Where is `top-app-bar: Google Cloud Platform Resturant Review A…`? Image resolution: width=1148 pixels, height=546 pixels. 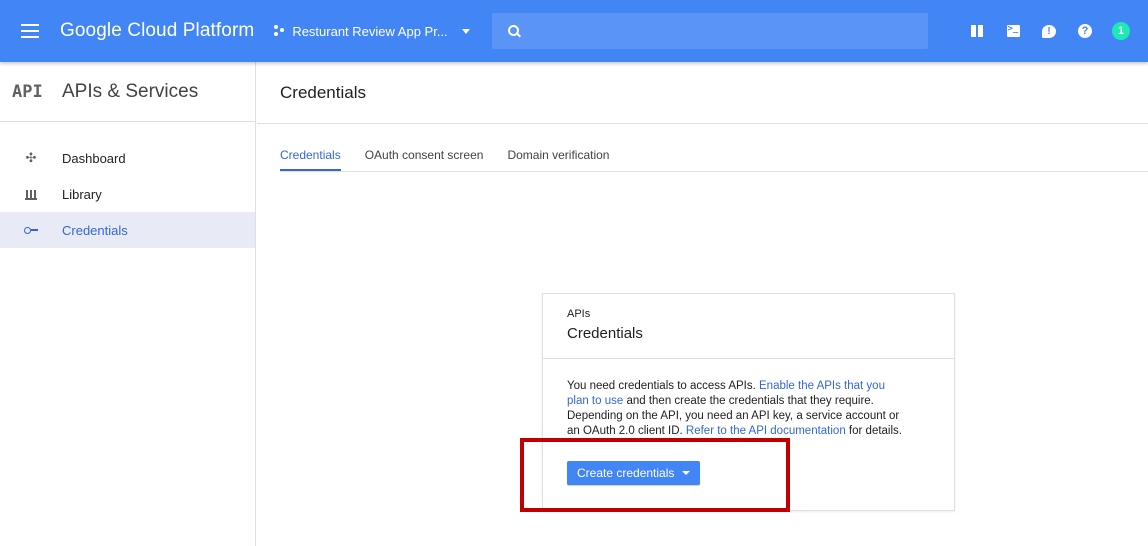 top-app-bar: Google Cloud Platform Resturant Review A… is located at coordinates (574, 31).